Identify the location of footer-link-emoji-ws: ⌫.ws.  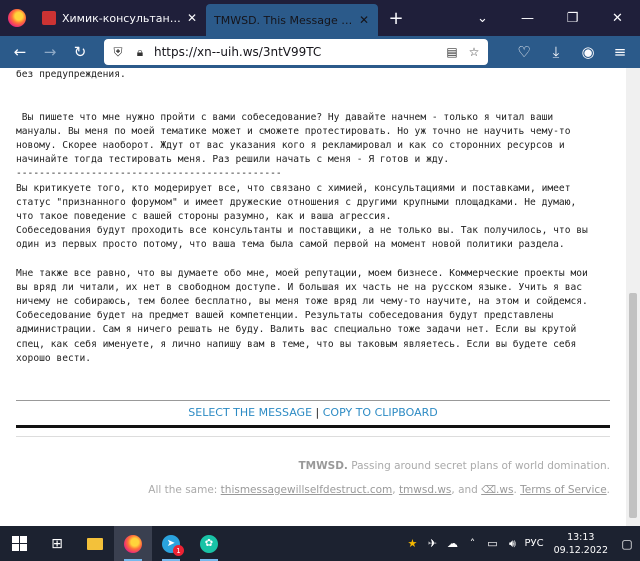
(497, 490).